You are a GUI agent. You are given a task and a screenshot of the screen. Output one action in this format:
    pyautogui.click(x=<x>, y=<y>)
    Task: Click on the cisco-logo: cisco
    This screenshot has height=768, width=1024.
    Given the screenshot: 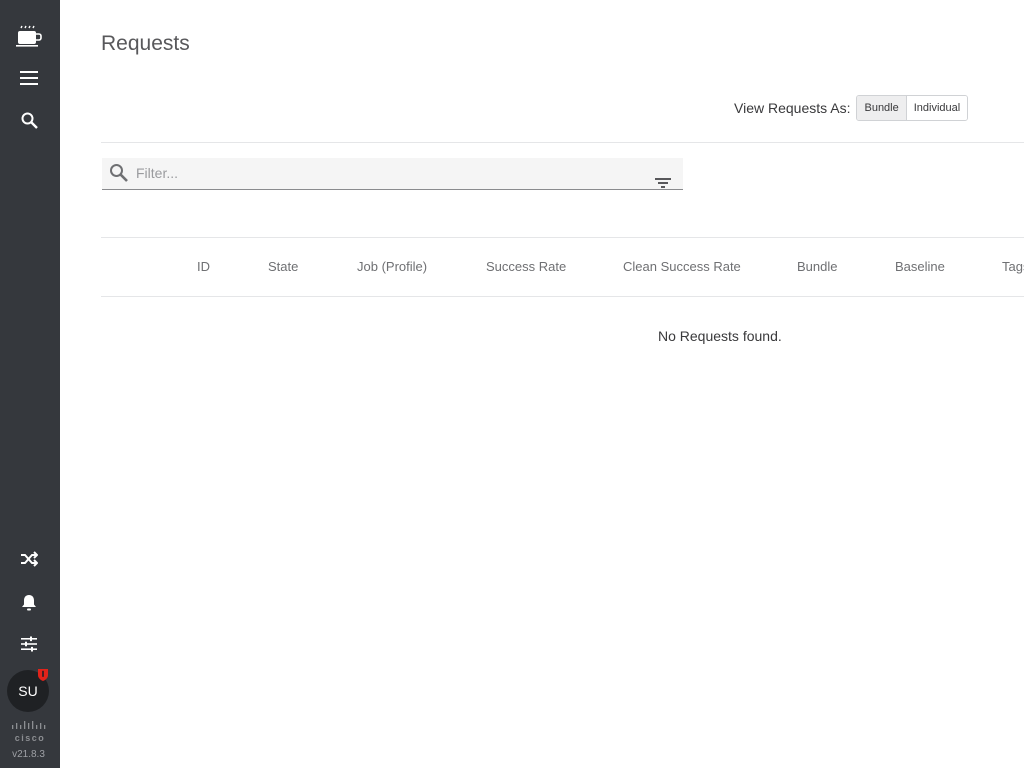 What is the action you would take?
    pyautogui.click(x=29, y=732)
    